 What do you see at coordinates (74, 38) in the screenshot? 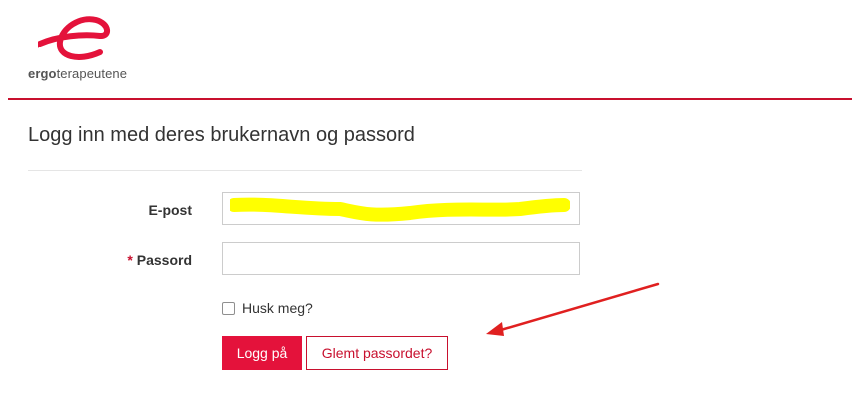
I see `logo-e-mark` at bounding box center [74, 38].